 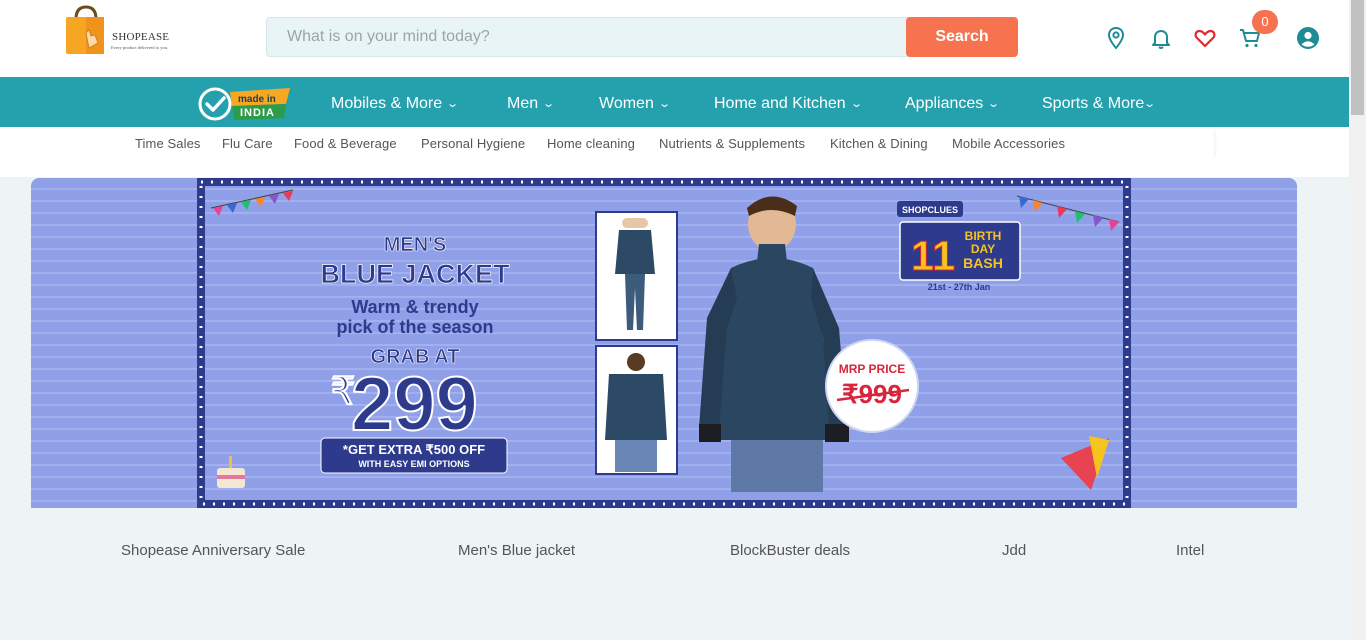 I want to click on banner-offer-line2: WITH EASY EMI OPTIONS, so click(x=413, y=464).